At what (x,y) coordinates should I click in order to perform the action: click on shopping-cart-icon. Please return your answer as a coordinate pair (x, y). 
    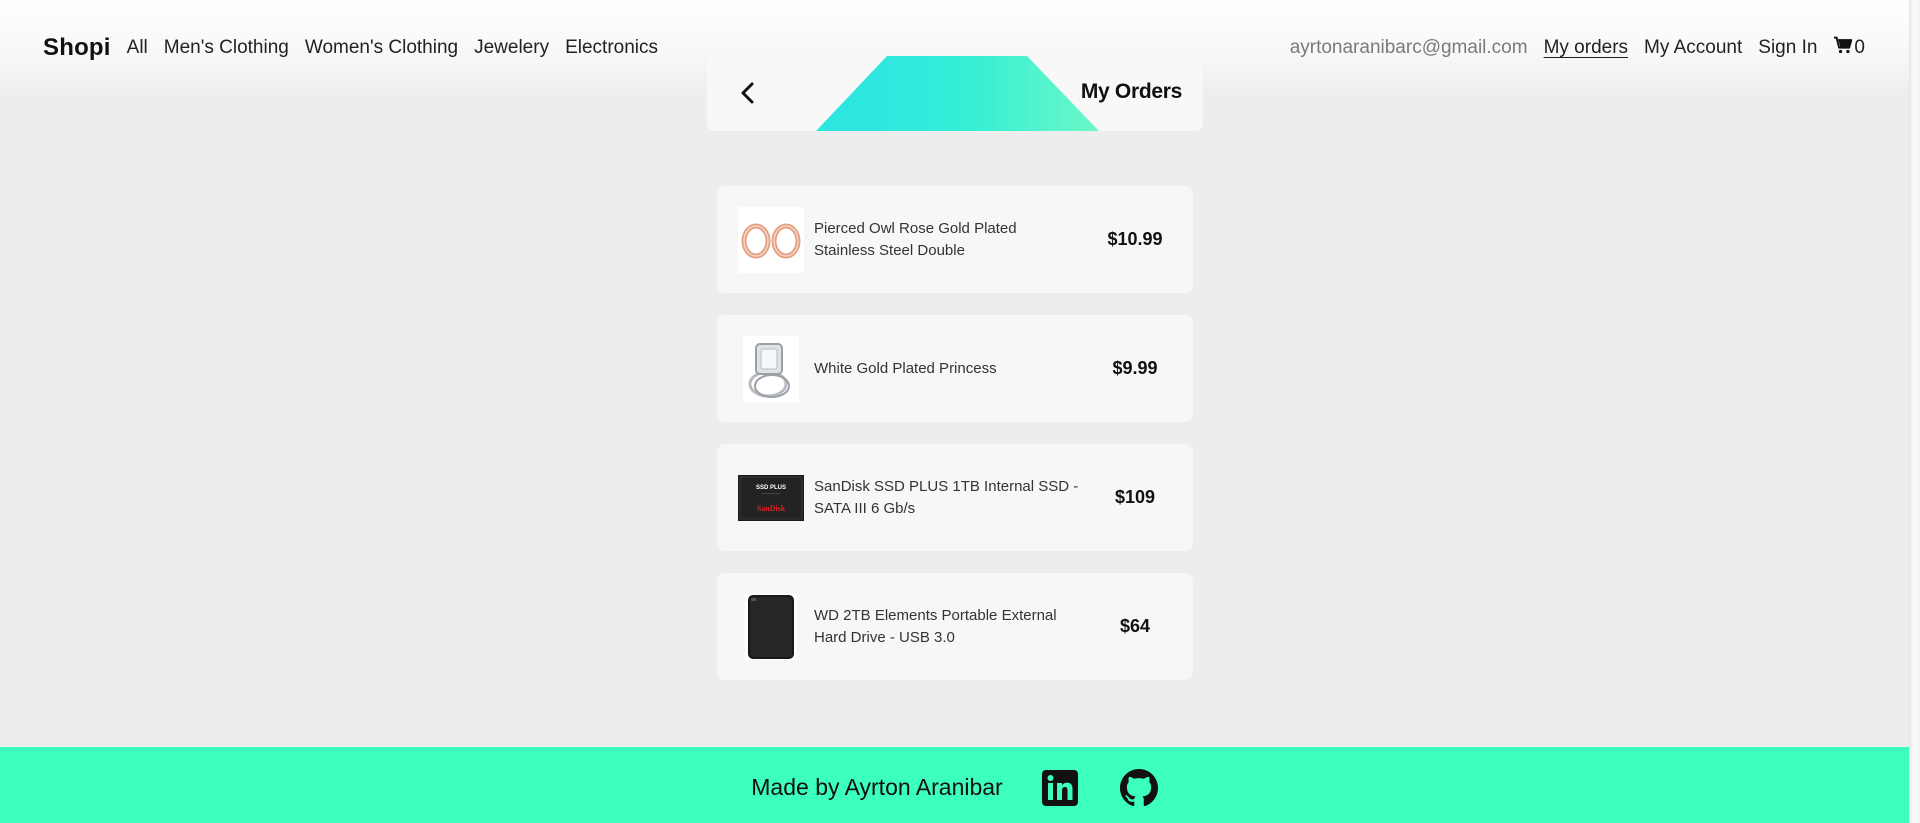
    Looking at the image, I should click on (1843, 48).